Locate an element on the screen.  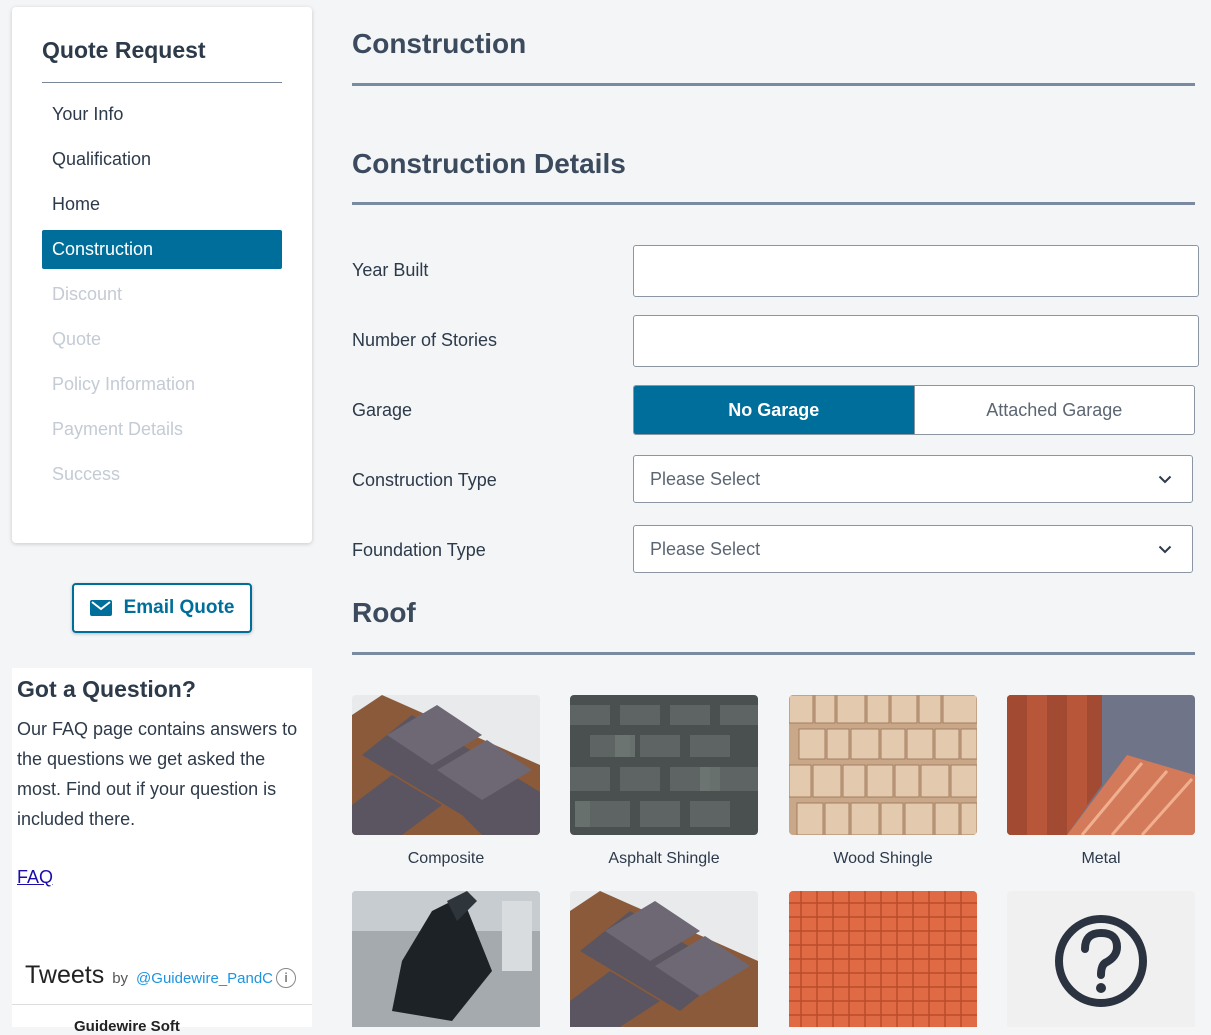
wood-shingle-image is located at coordinates (883, 765).